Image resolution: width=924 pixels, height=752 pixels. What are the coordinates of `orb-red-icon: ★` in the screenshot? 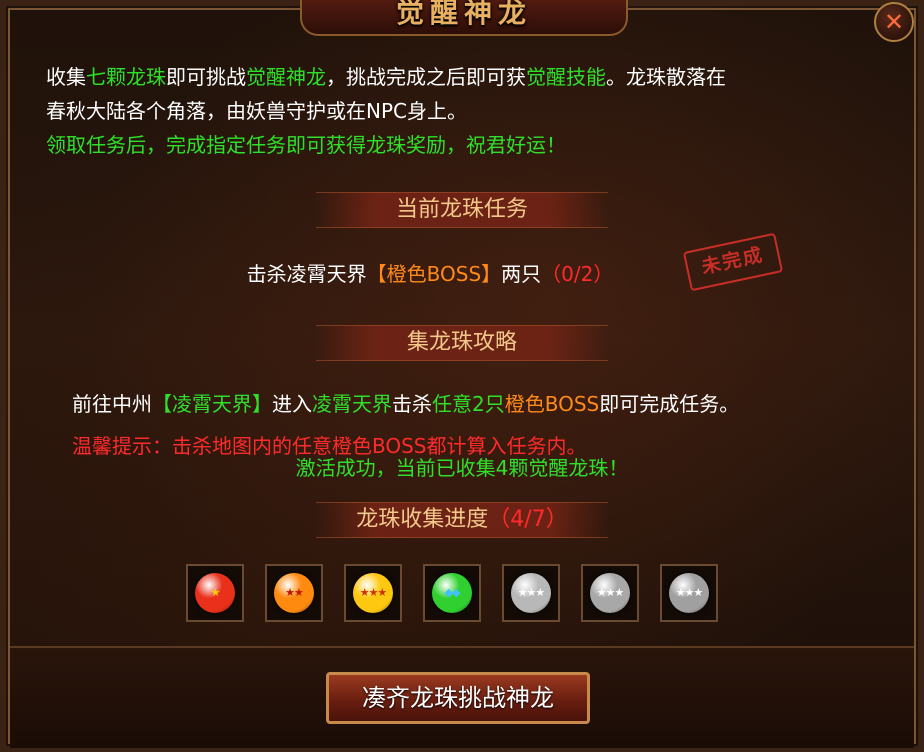 It's located at (215, 593).